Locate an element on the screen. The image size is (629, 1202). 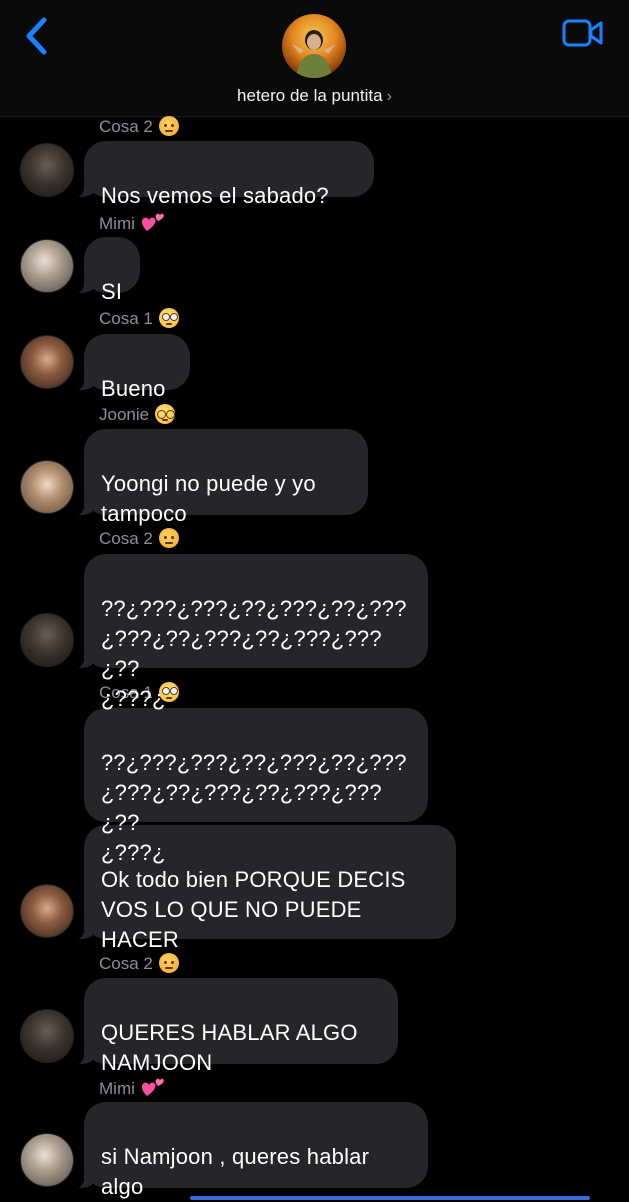
group-name: hetero de la puntita is located at coordinates (310, 95).